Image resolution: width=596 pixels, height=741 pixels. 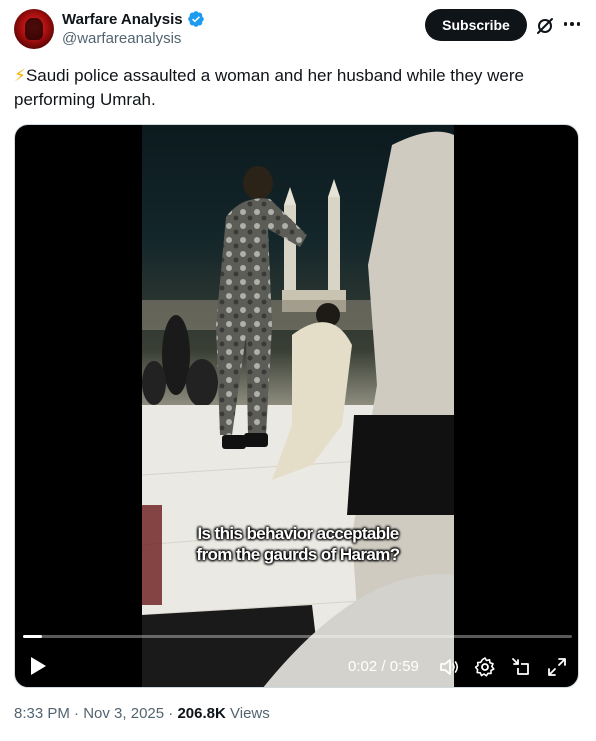 What do you see at coordinates (449, 667) in the screenshot?
I see `volume-icon` at bounding box center [449, 667].